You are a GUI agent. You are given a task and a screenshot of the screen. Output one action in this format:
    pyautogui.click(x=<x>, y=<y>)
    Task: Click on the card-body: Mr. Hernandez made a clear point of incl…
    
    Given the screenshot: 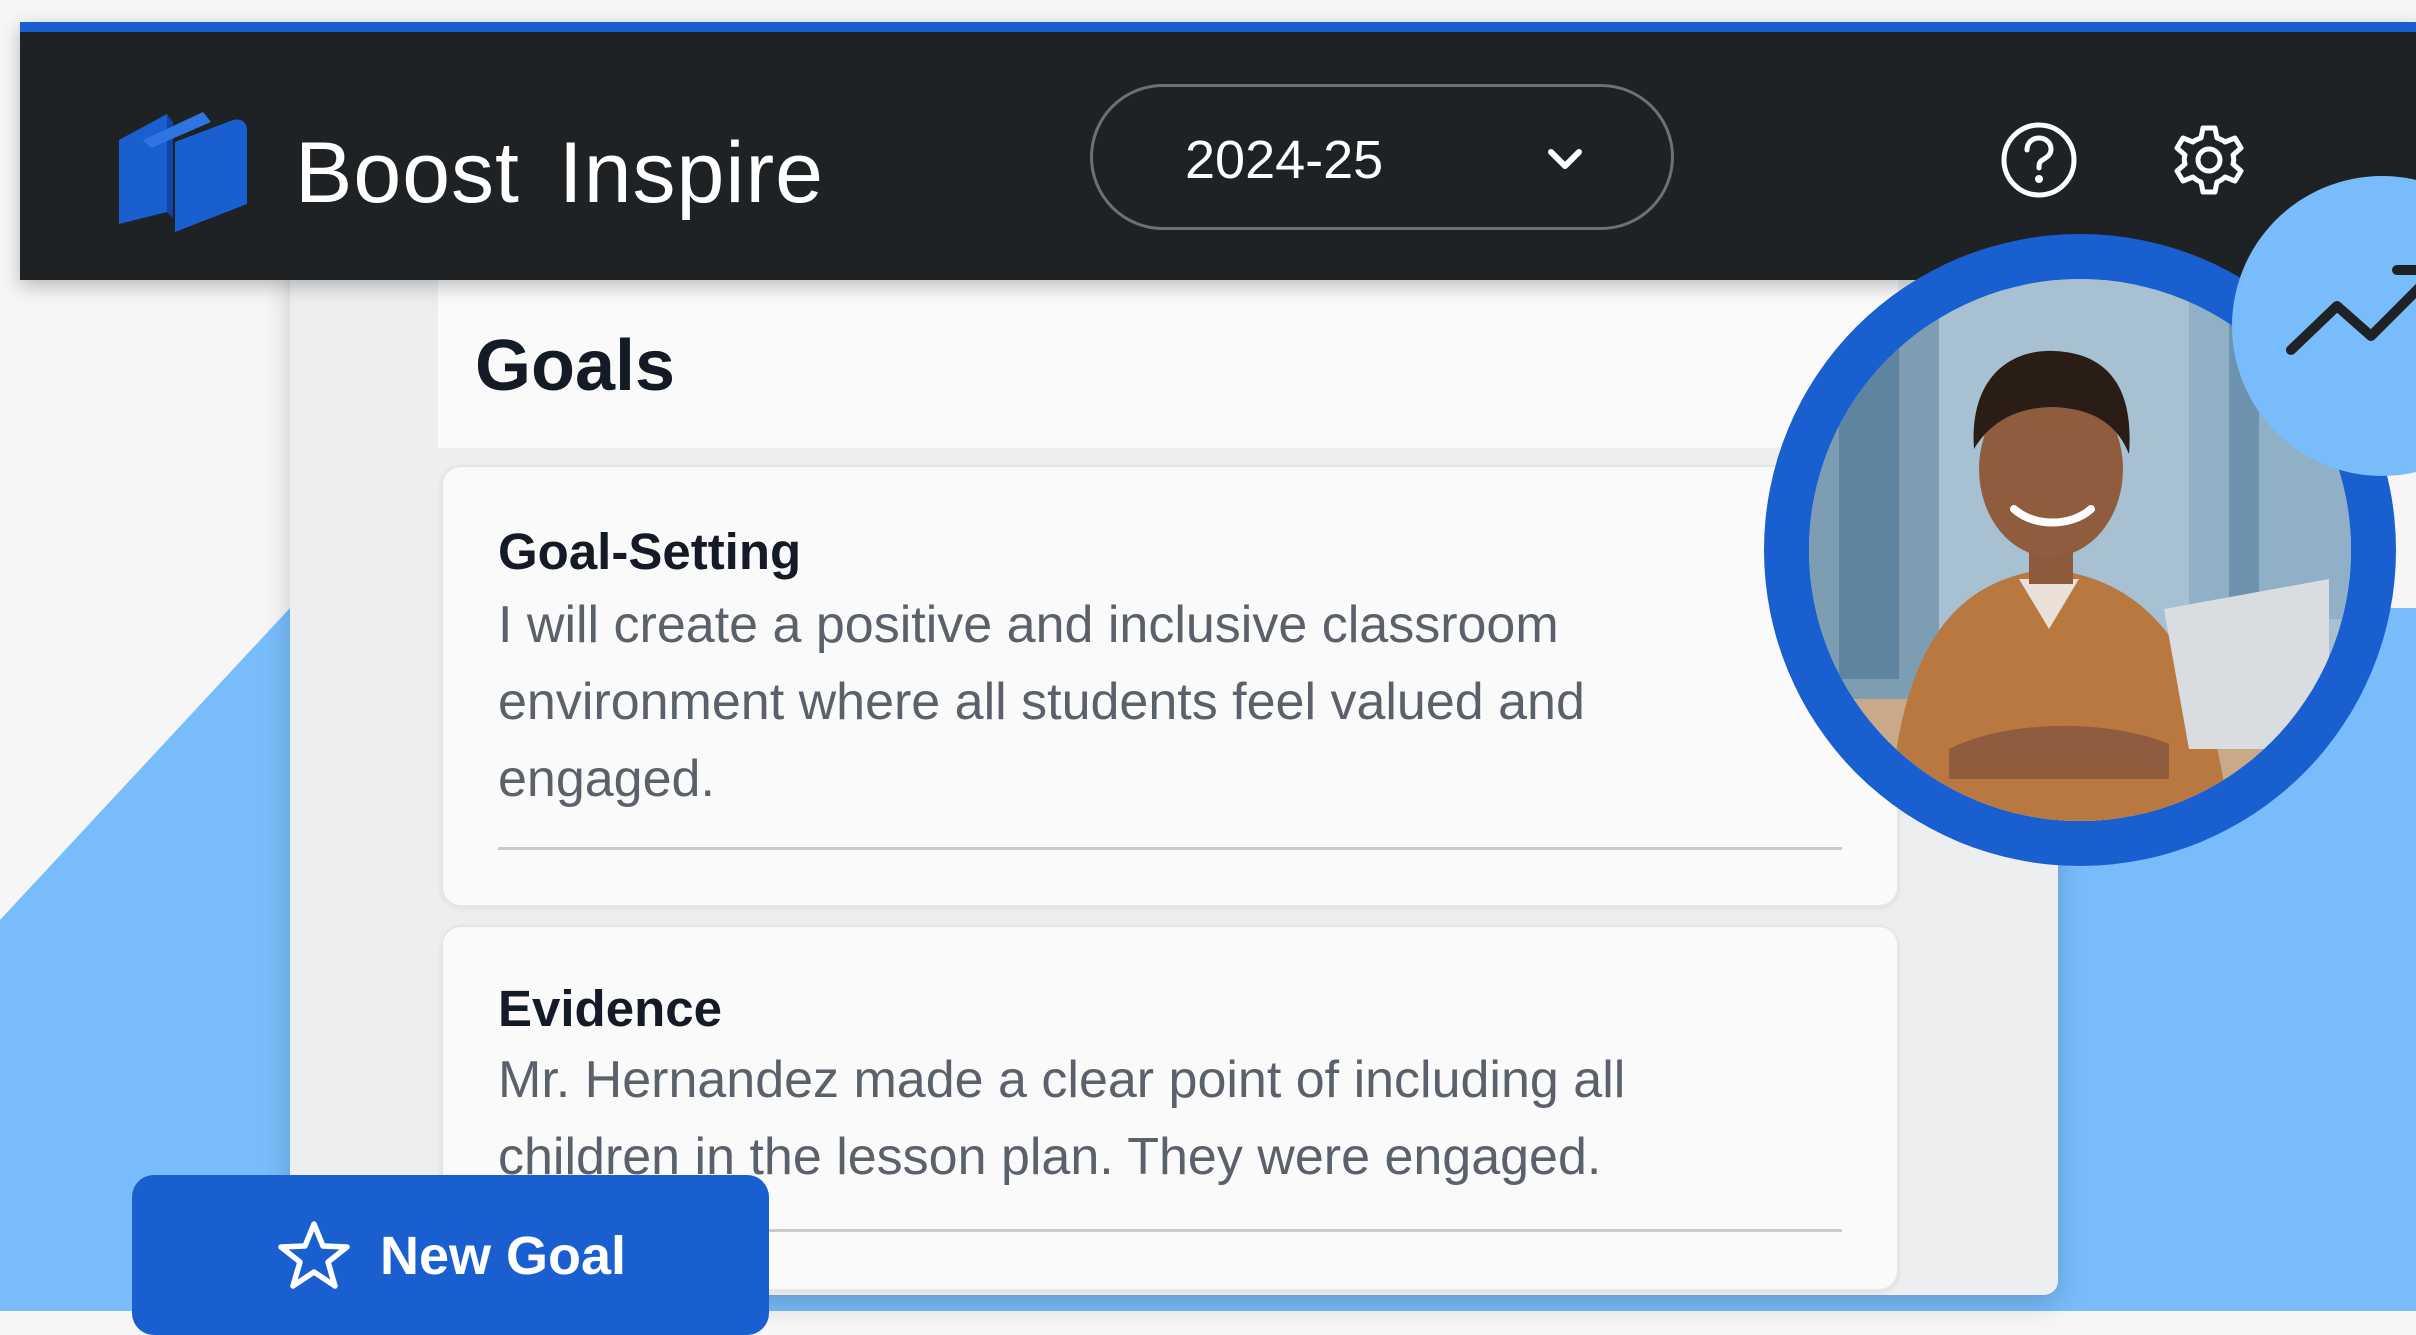 What is the action you would take?
    pyautogui.click(x=1062, y=1118)
    